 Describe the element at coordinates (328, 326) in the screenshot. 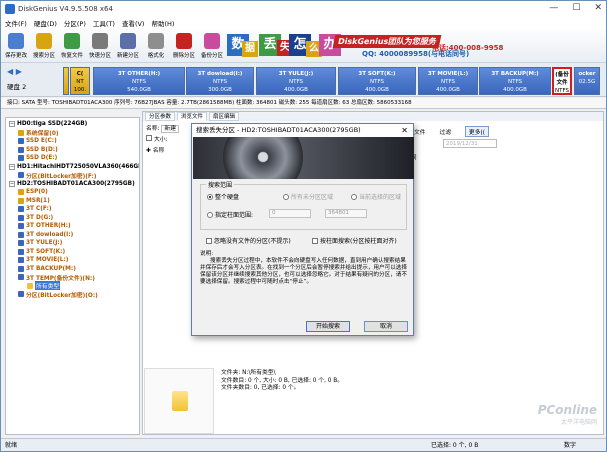

I see `start-search-button: 开始搜索` at that location.